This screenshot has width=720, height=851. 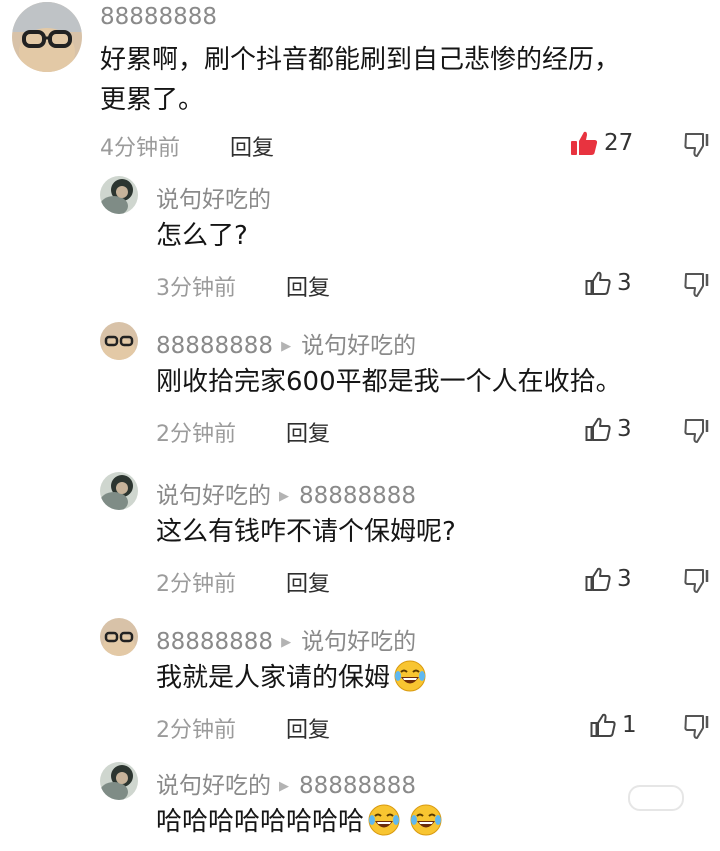 I want to click on reply-username: 说句好吃的, so click(x=213, y=197).